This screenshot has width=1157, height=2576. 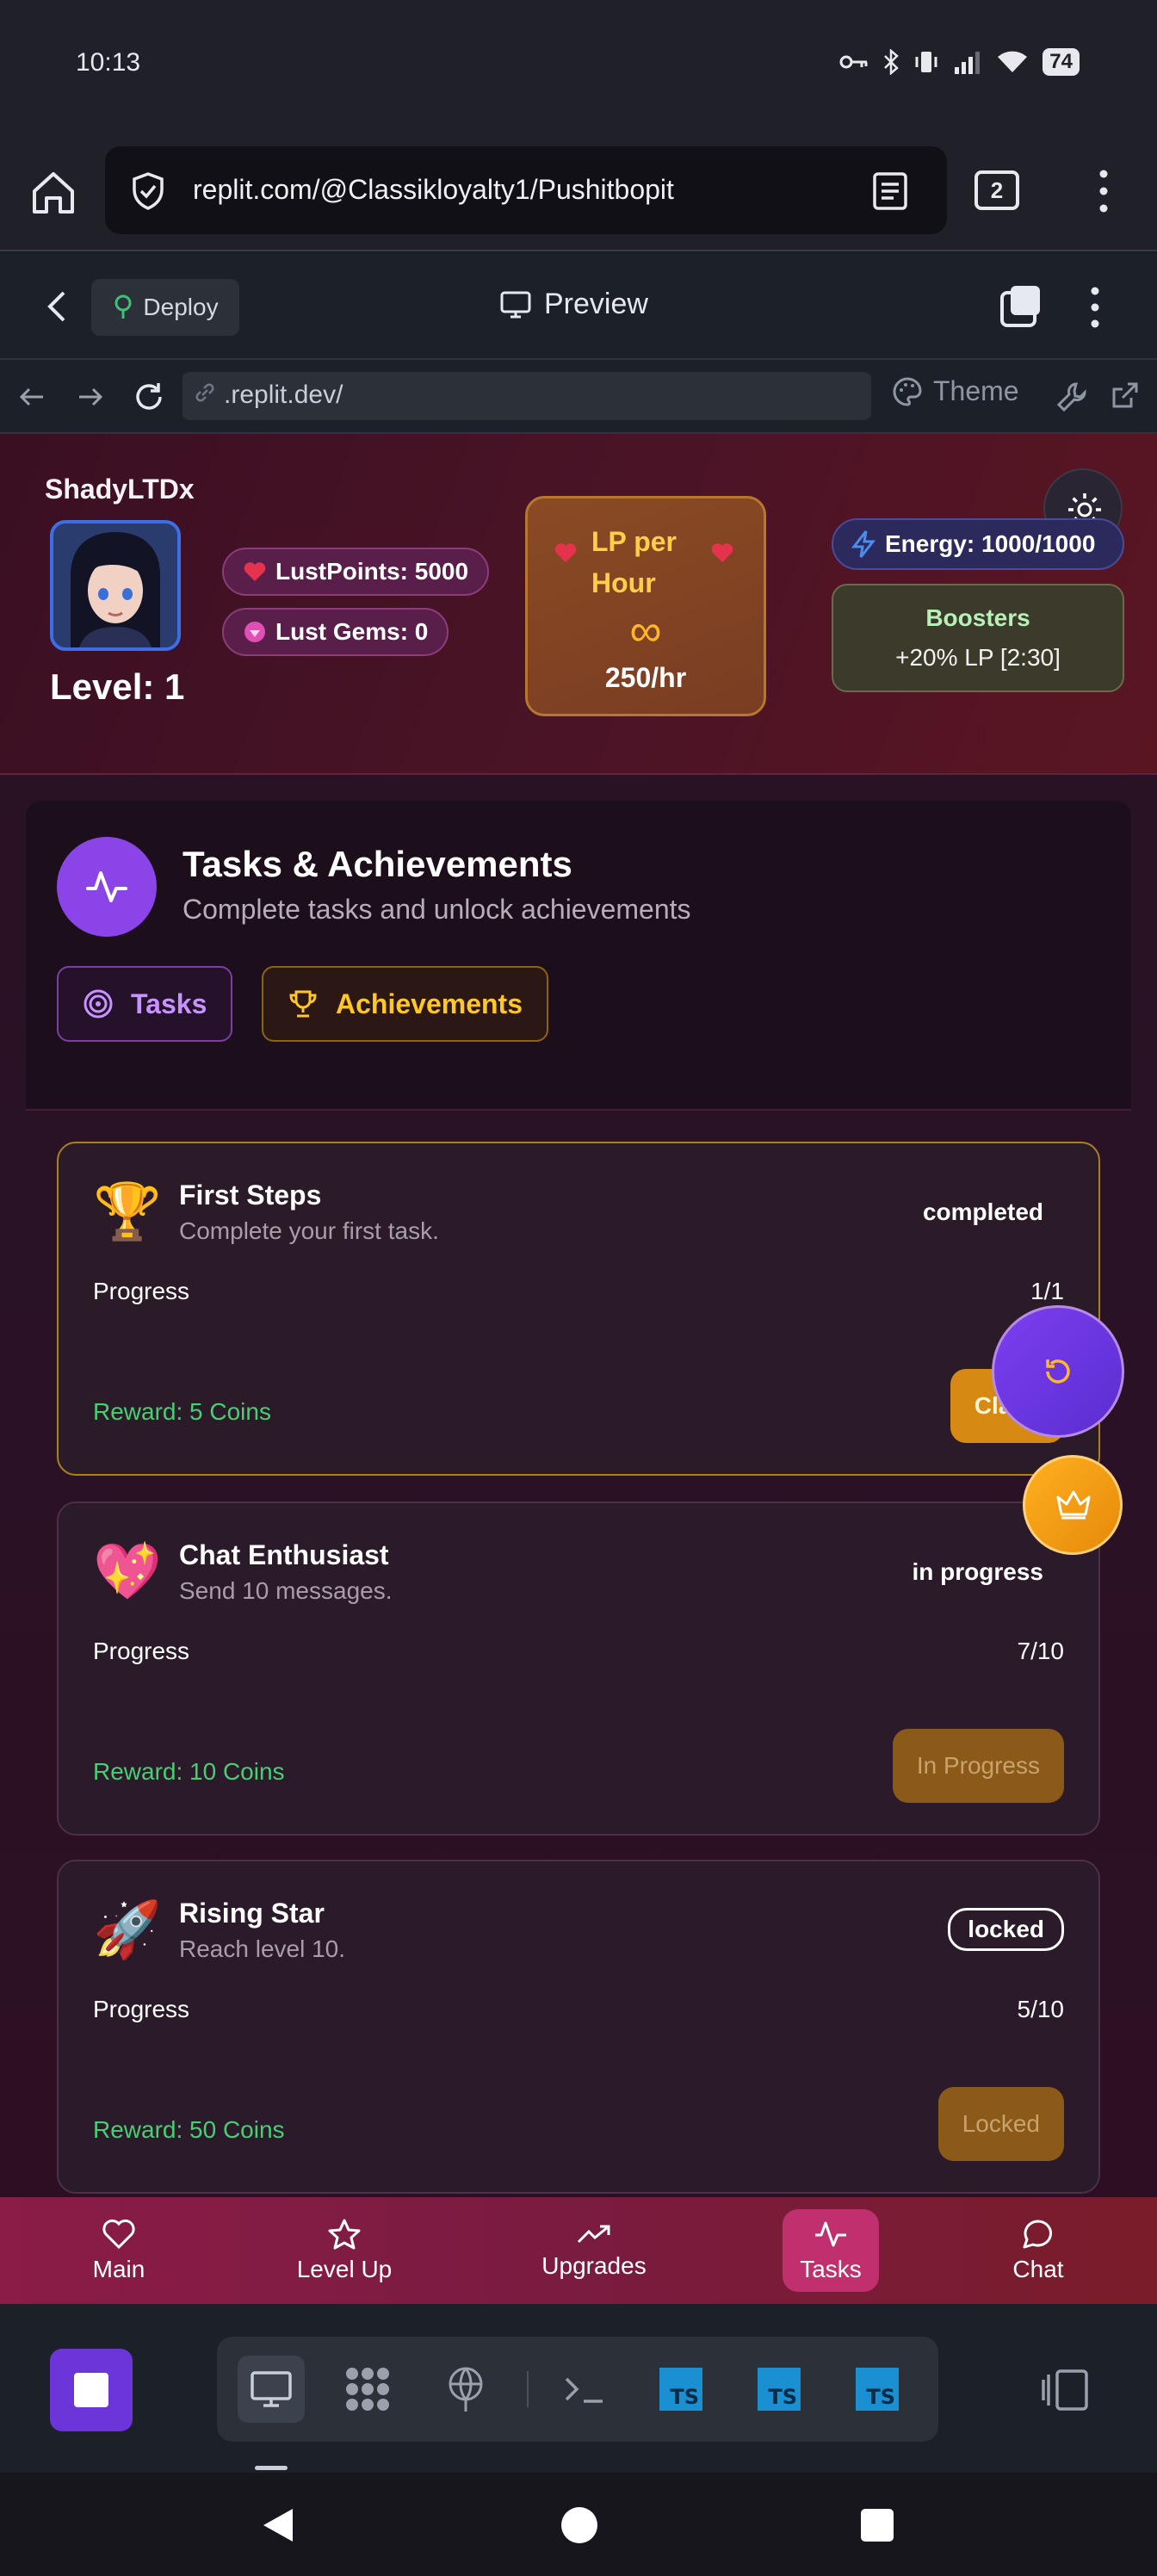 What do you see at coordinates (877, 2525) in the screenshot?
I see `android-recents-icon` at bounding box center [877, 2525].